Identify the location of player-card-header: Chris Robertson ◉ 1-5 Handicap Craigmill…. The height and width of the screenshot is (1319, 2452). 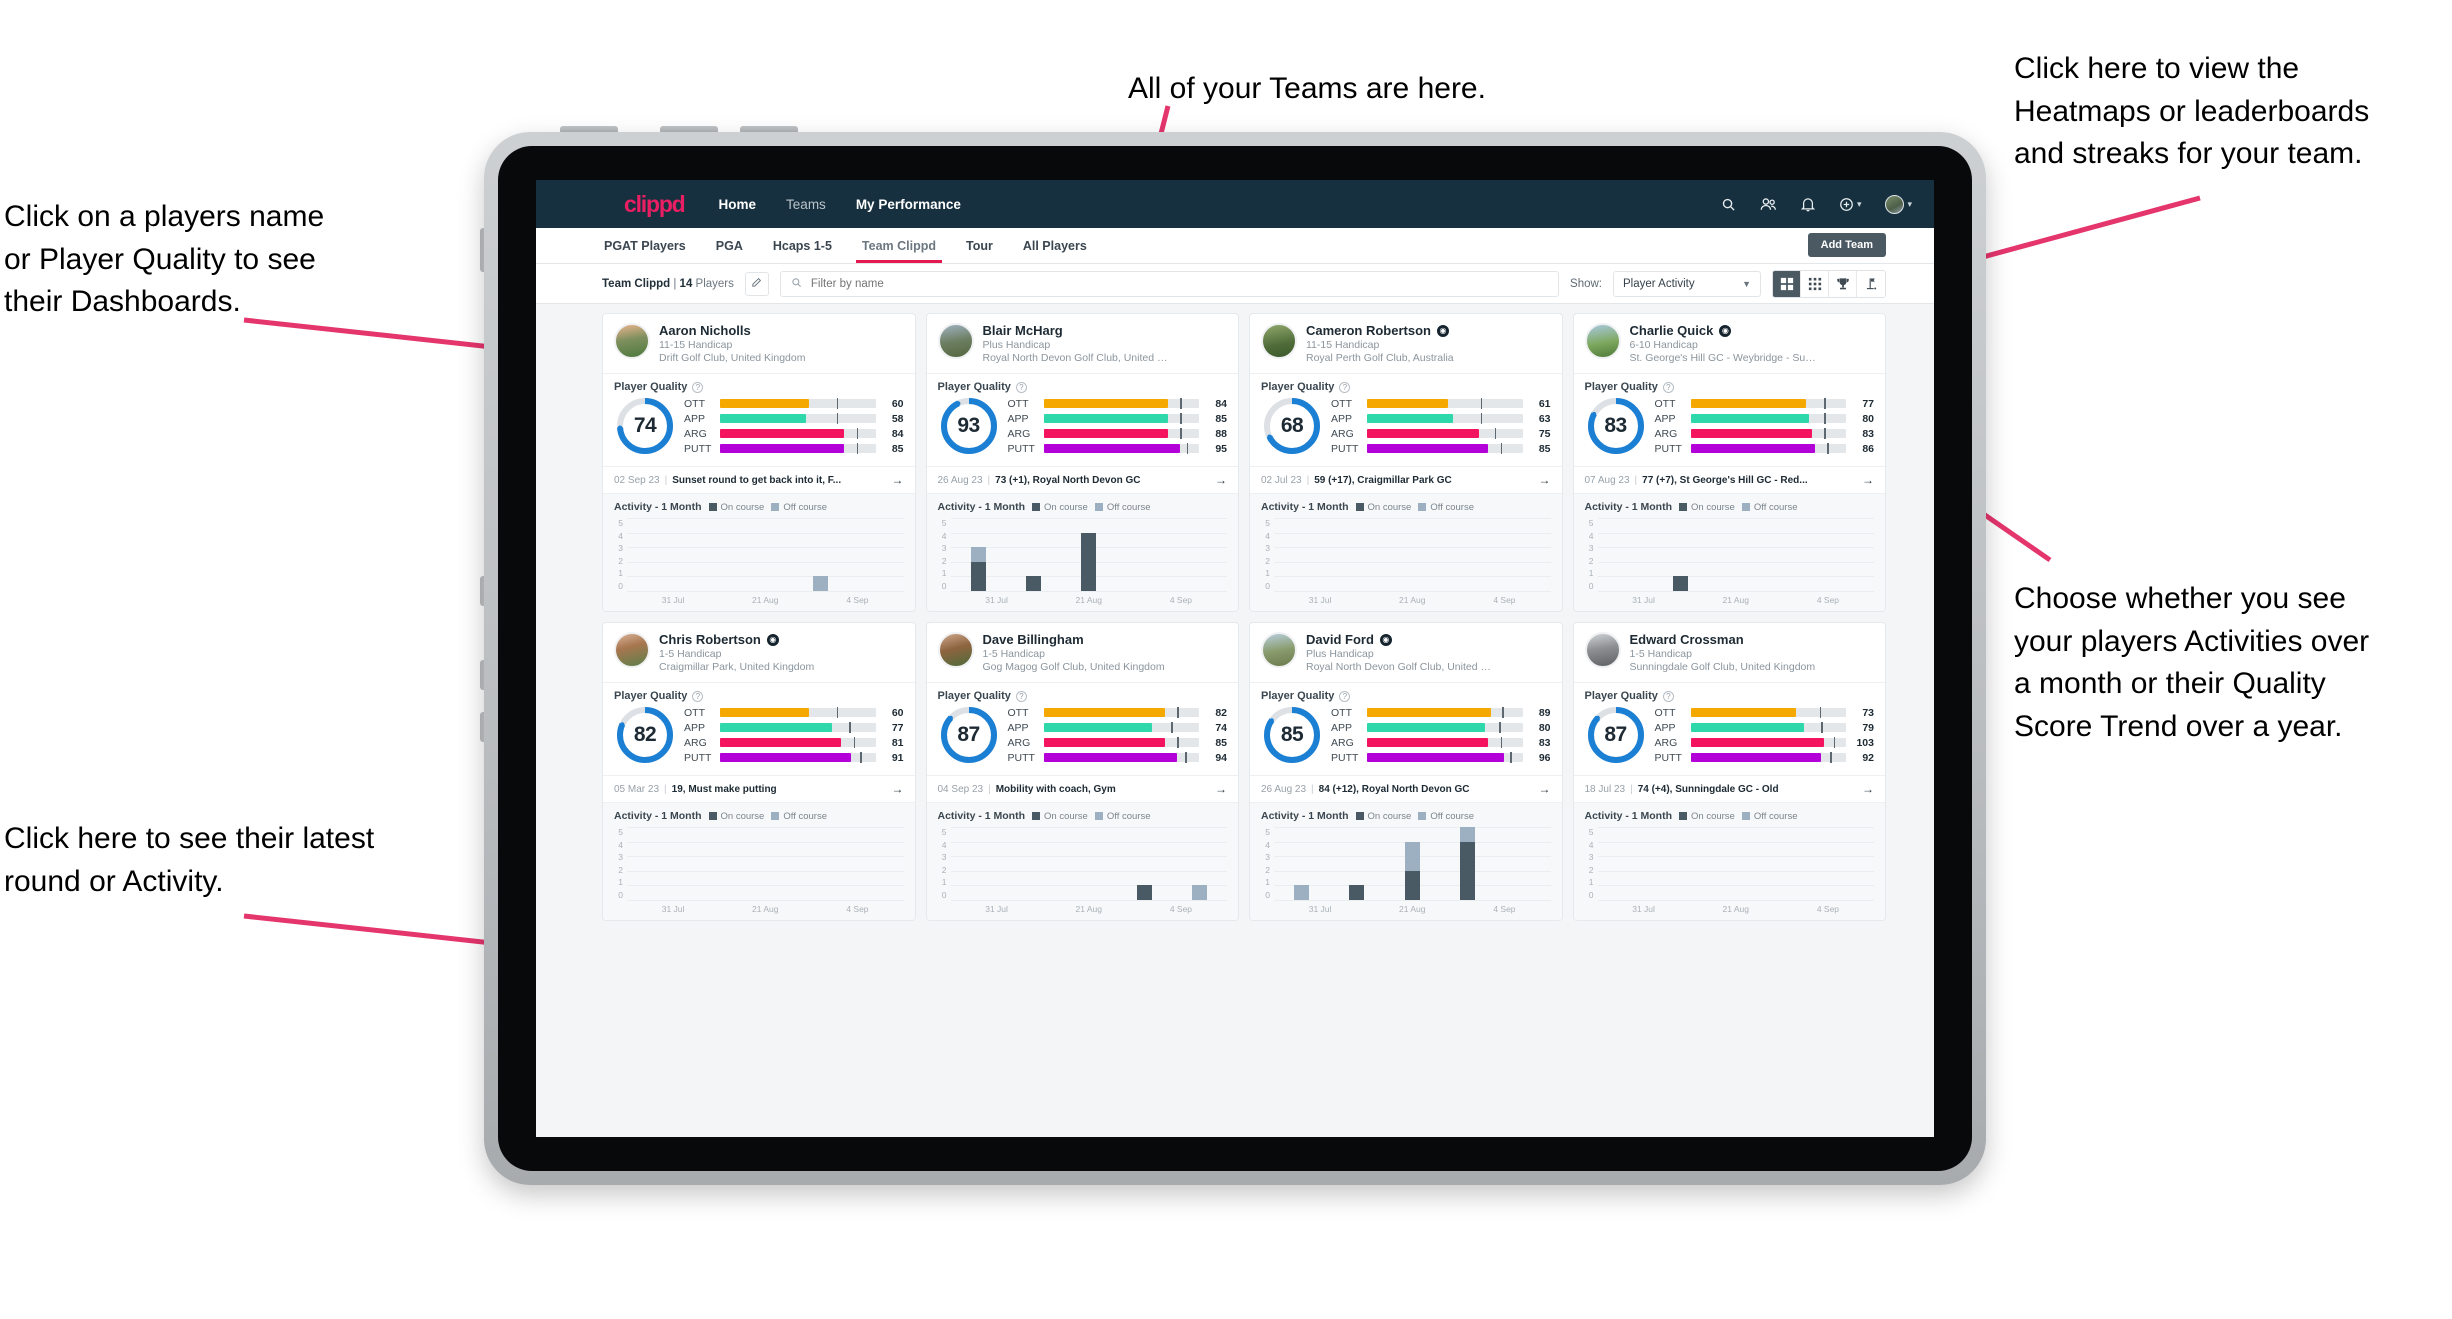
(759, 652).